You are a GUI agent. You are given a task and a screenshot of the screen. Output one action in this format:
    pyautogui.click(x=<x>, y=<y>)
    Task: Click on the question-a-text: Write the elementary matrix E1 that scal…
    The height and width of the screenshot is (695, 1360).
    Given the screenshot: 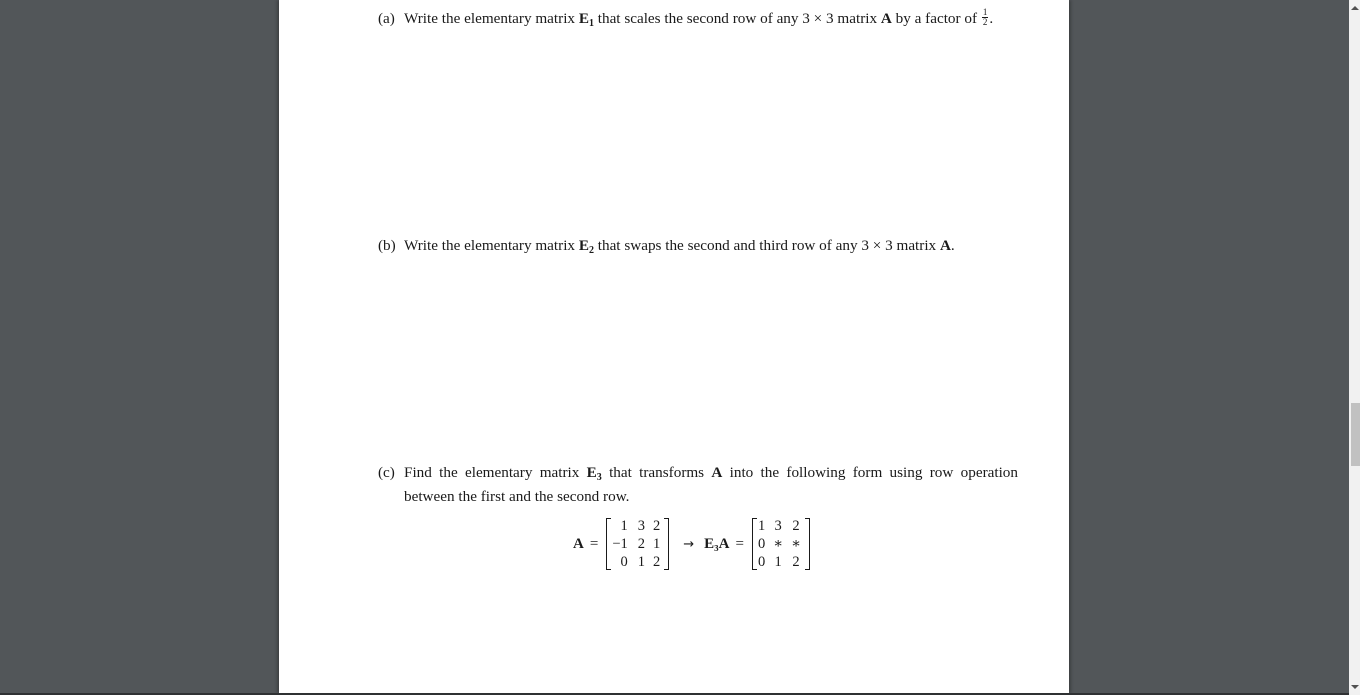 What is the action you would take?
    pyautogui.click(x=699, y=18)
    